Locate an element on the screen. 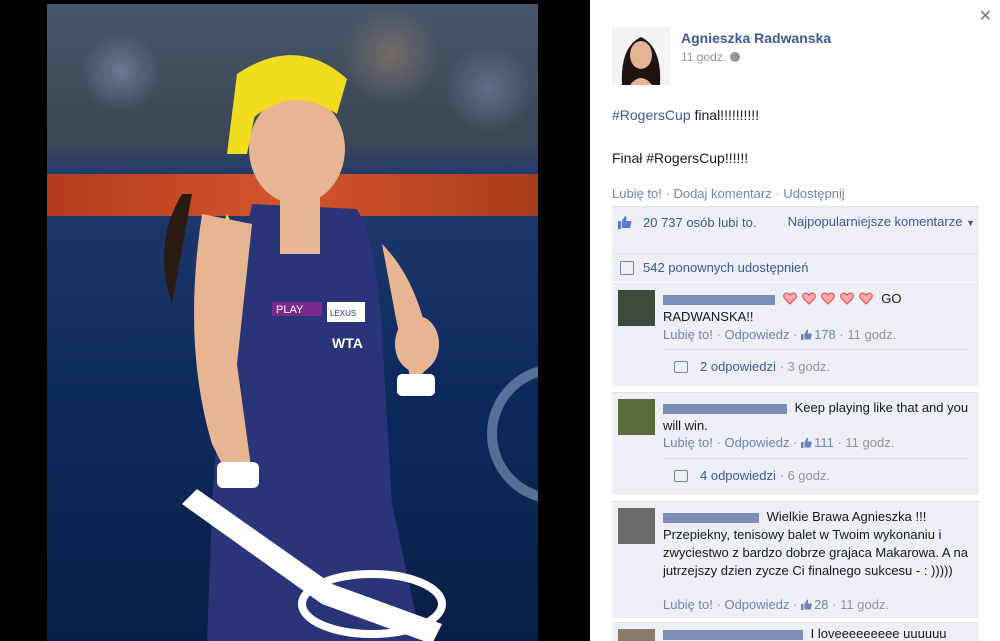  shares-summary: 542 ponownych udostępnień is located at coordinates (795, 267).